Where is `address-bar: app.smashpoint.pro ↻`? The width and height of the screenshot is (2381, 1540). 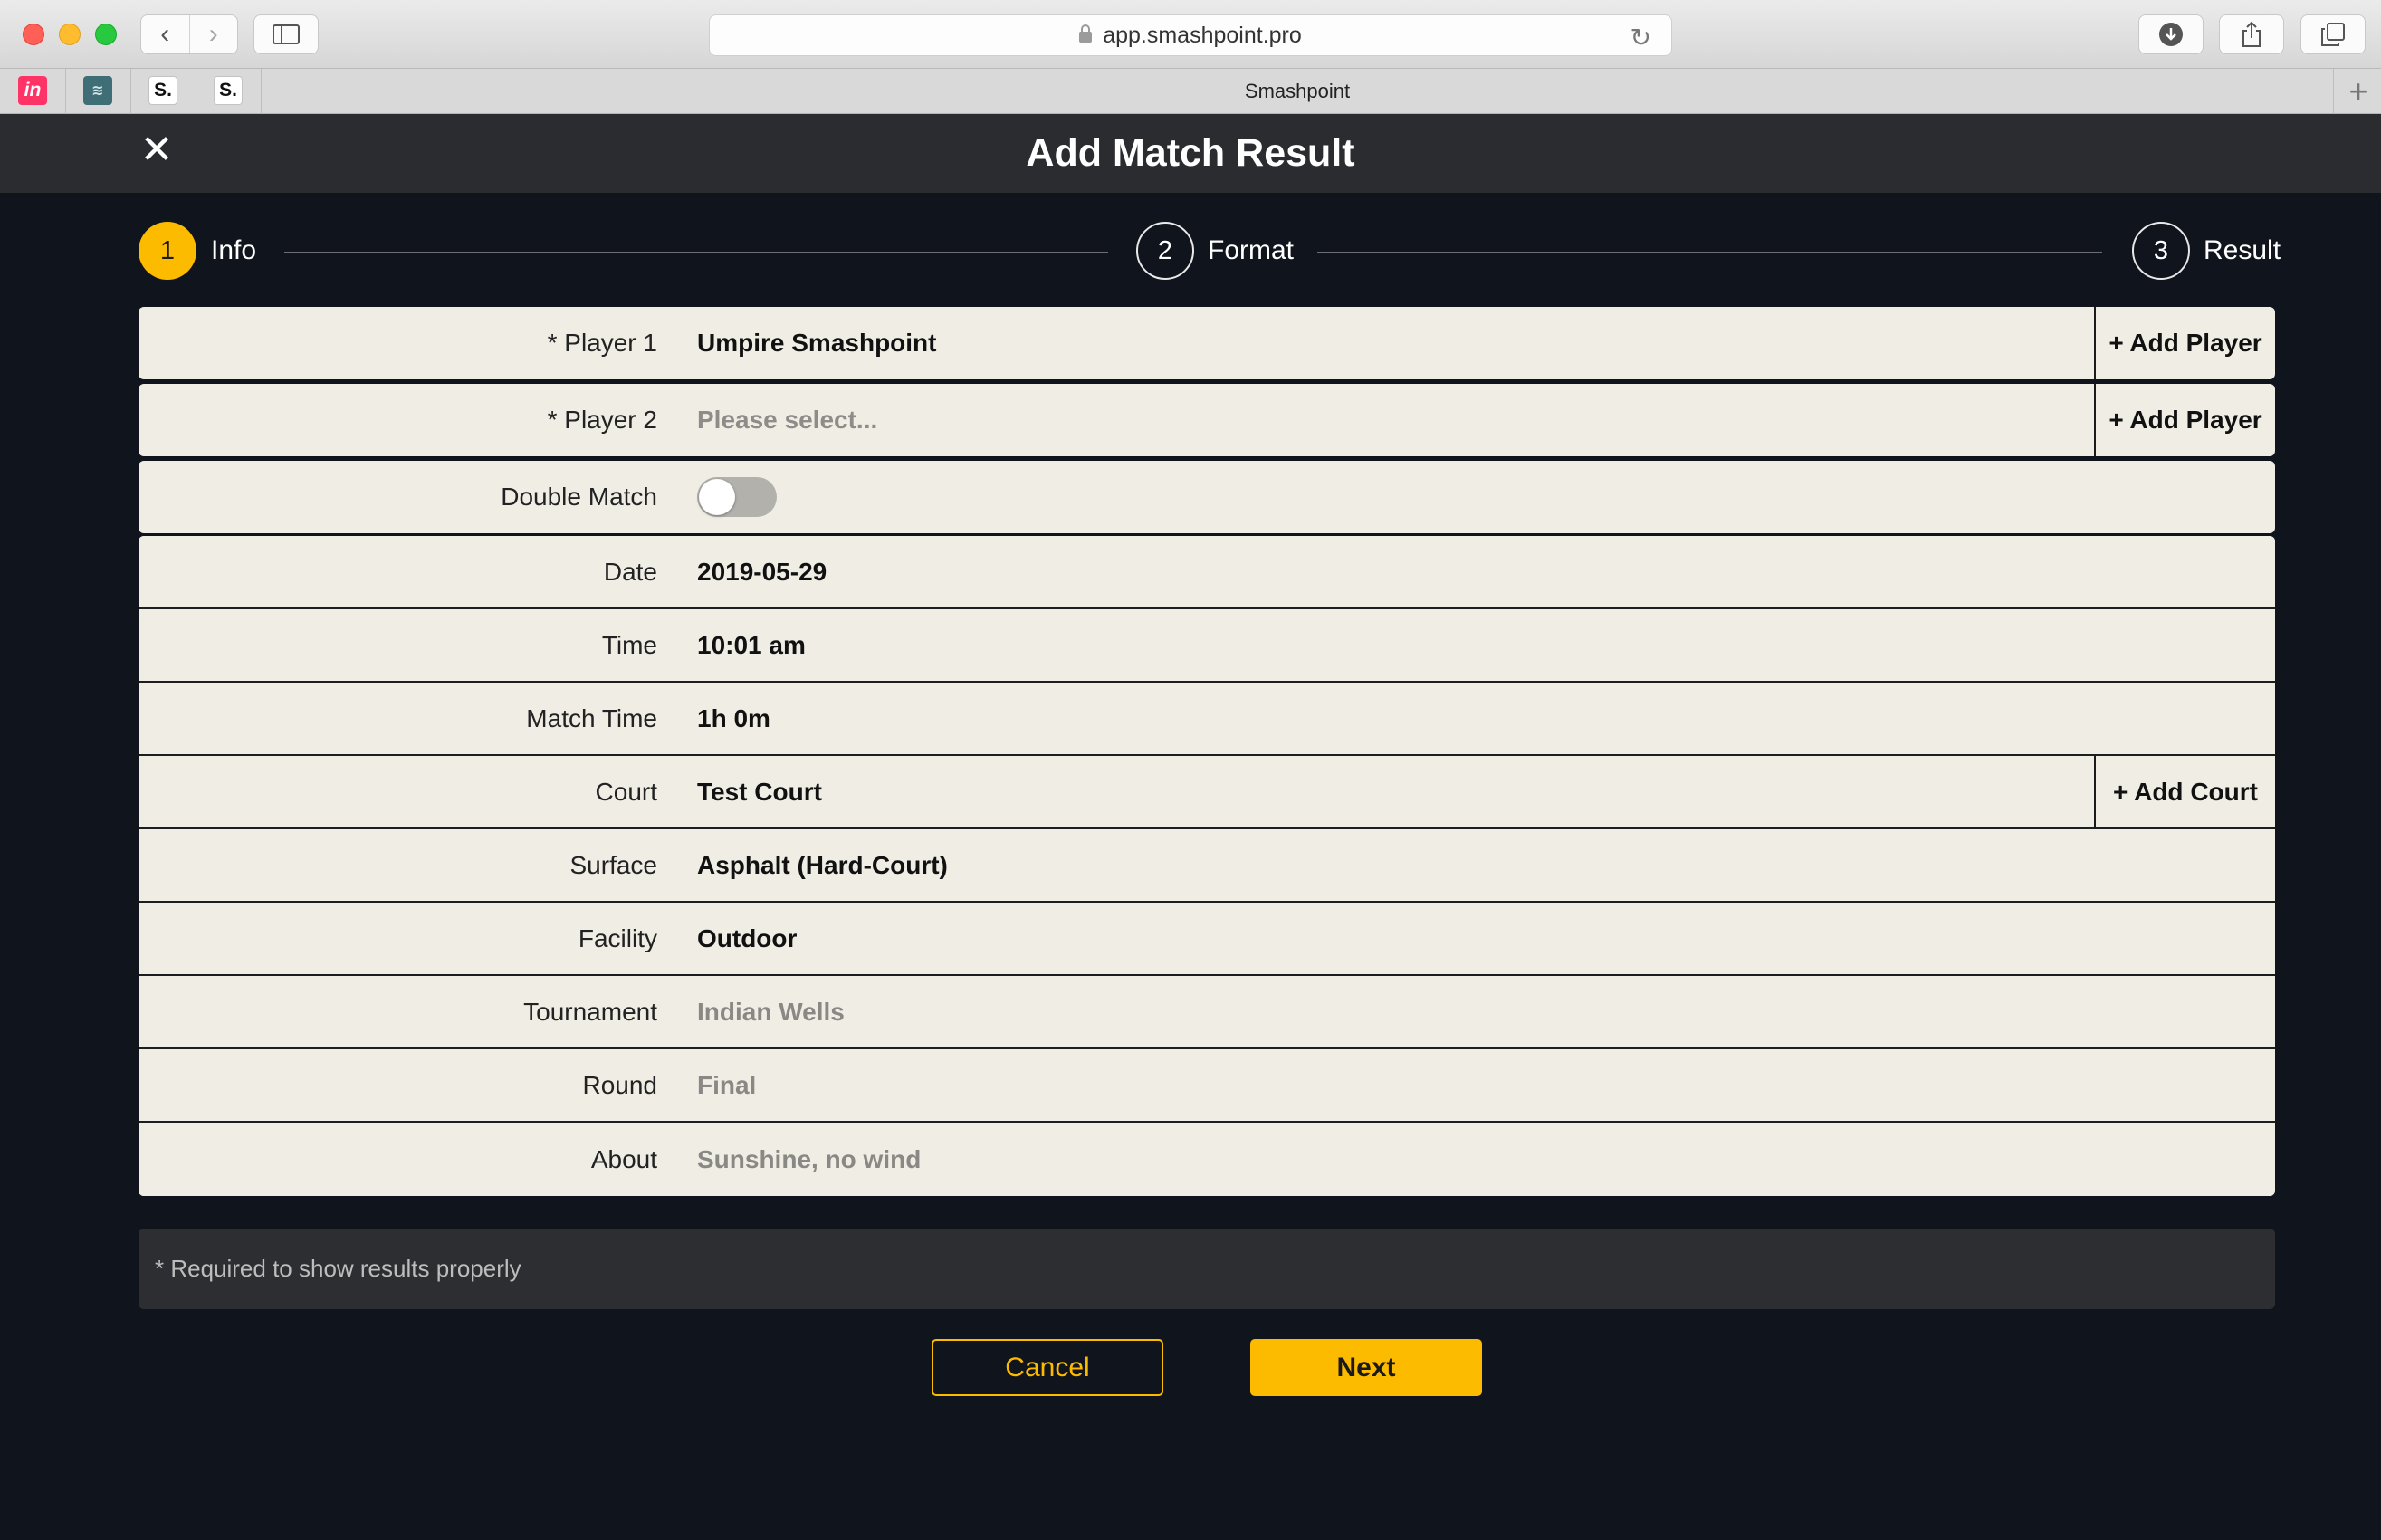 address-bar: app.smashpoint.pro ↻ is located at coordinates (1190, 35).